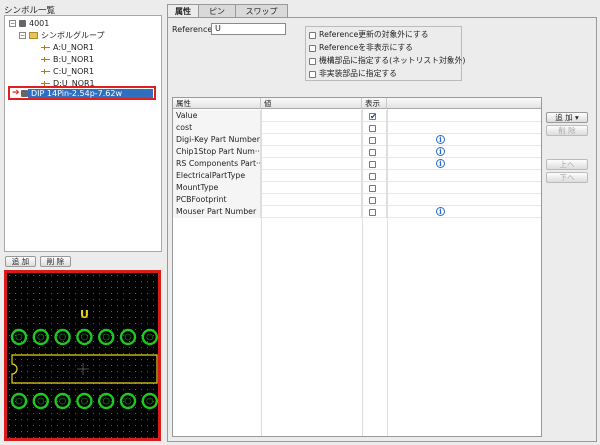 This screenshot has height=445, width=600. Describe the element at coordinates (374, 103) in the screenshot. I see `header-show: 表示` at that location.